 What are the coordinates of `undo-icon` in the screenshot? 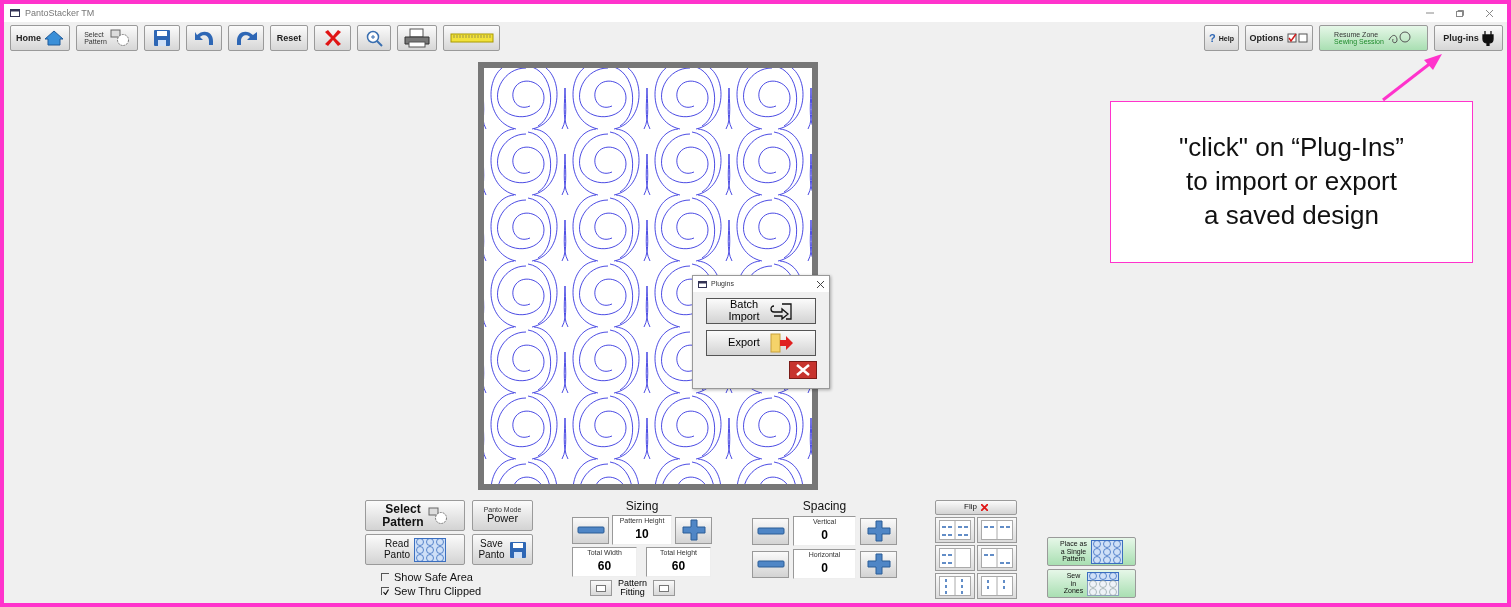 It's located at (204, 38).